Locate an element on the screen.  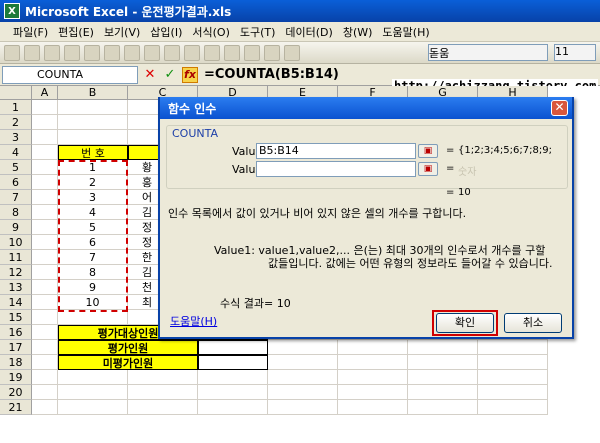
cell-a21 is located at coordinates (45, 407).